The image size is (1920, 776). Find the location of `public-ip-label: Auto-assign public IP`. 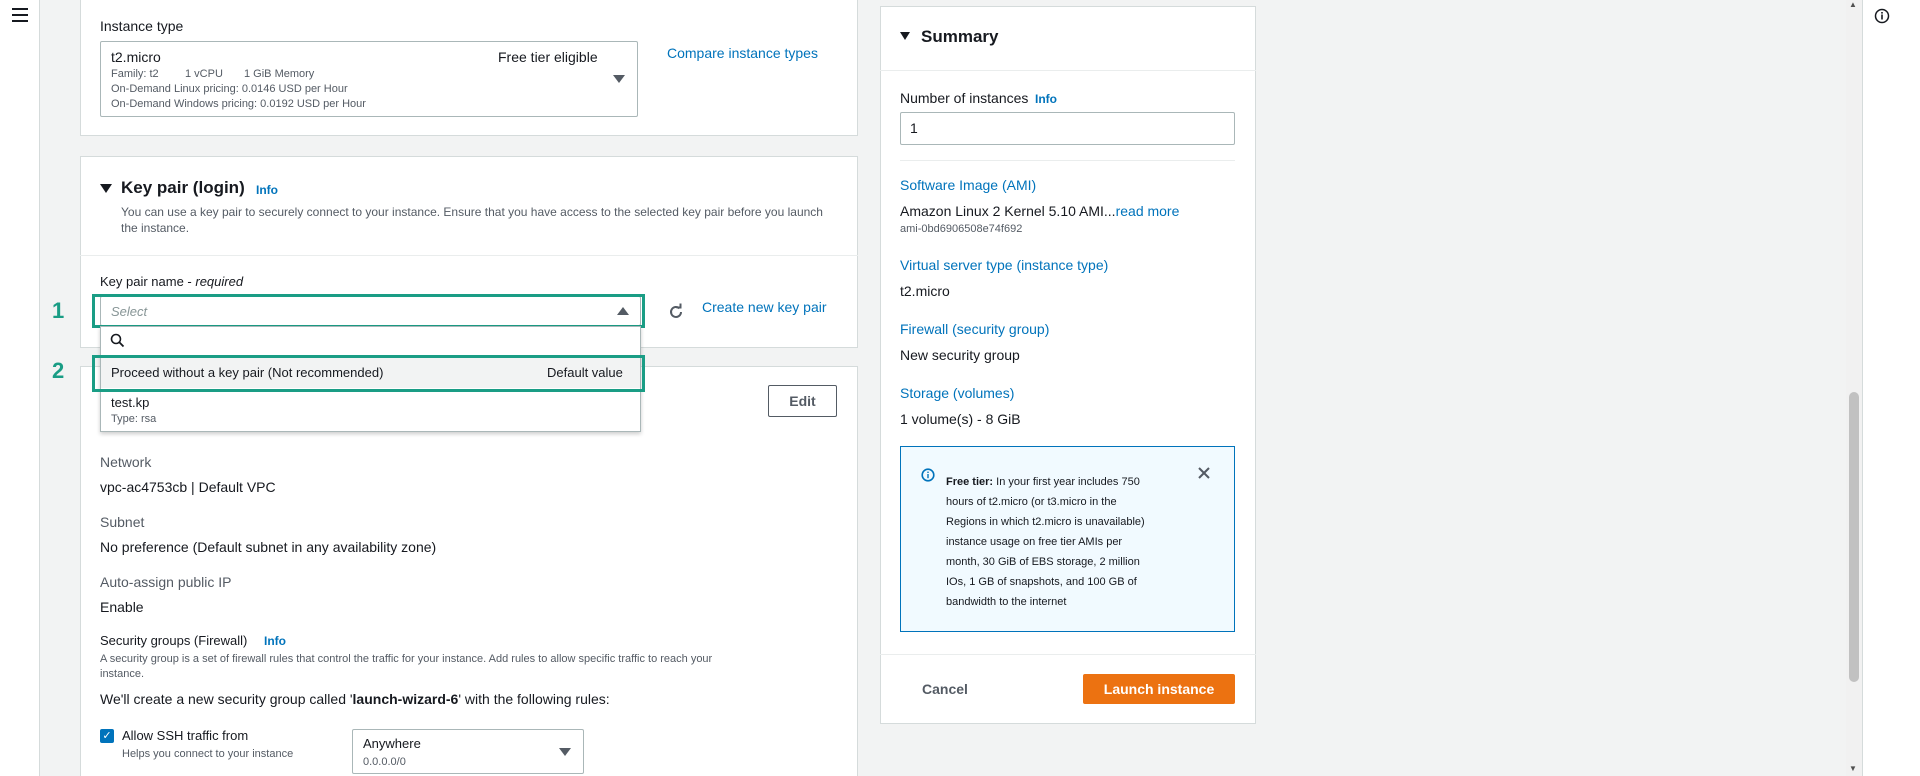

public-ip-label: Auto-assign public IP is located at coordinates (166, 582).